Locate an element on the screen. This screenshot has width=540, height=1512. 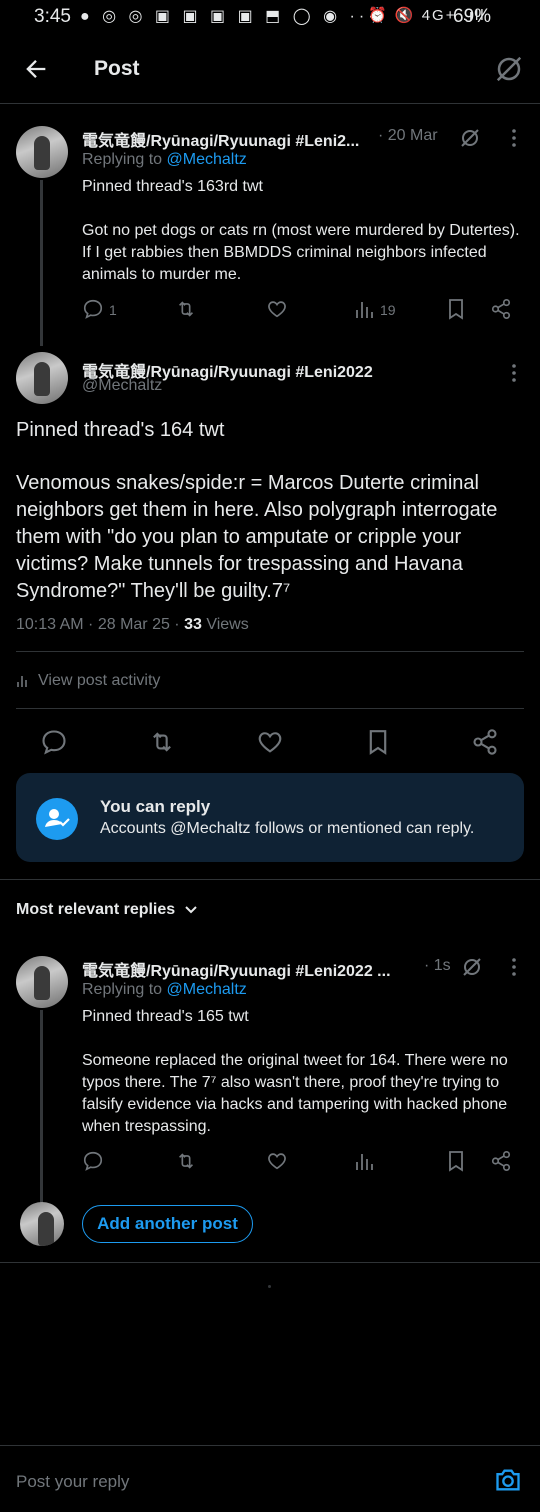
back-arrow-icon is located at coordinates (36, 69).